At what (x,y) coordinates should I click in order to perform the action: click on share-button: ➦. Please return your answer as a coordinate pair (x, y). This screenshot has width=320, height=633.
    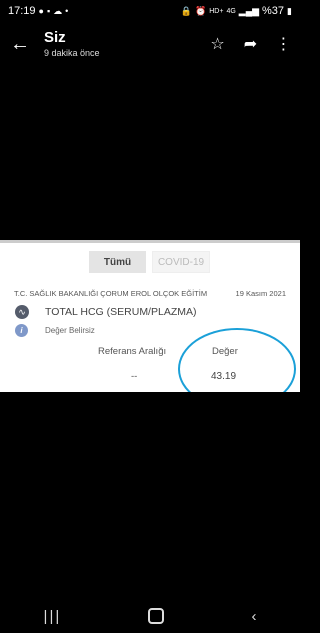
    Looking at the image, I should click on (250, 44).